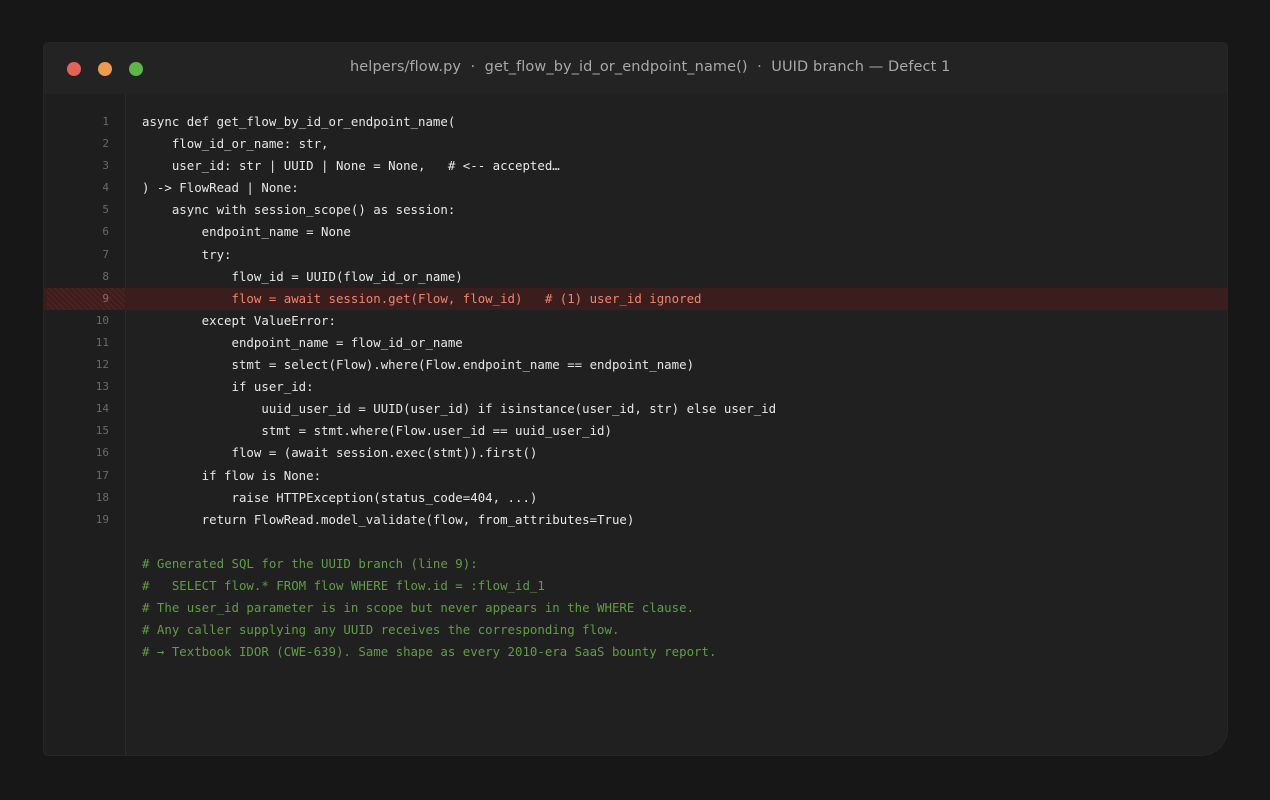 Image resolution: width=1270 pixels, height=800 pixels. I want to click on line-number: 14, so click(102, 409).